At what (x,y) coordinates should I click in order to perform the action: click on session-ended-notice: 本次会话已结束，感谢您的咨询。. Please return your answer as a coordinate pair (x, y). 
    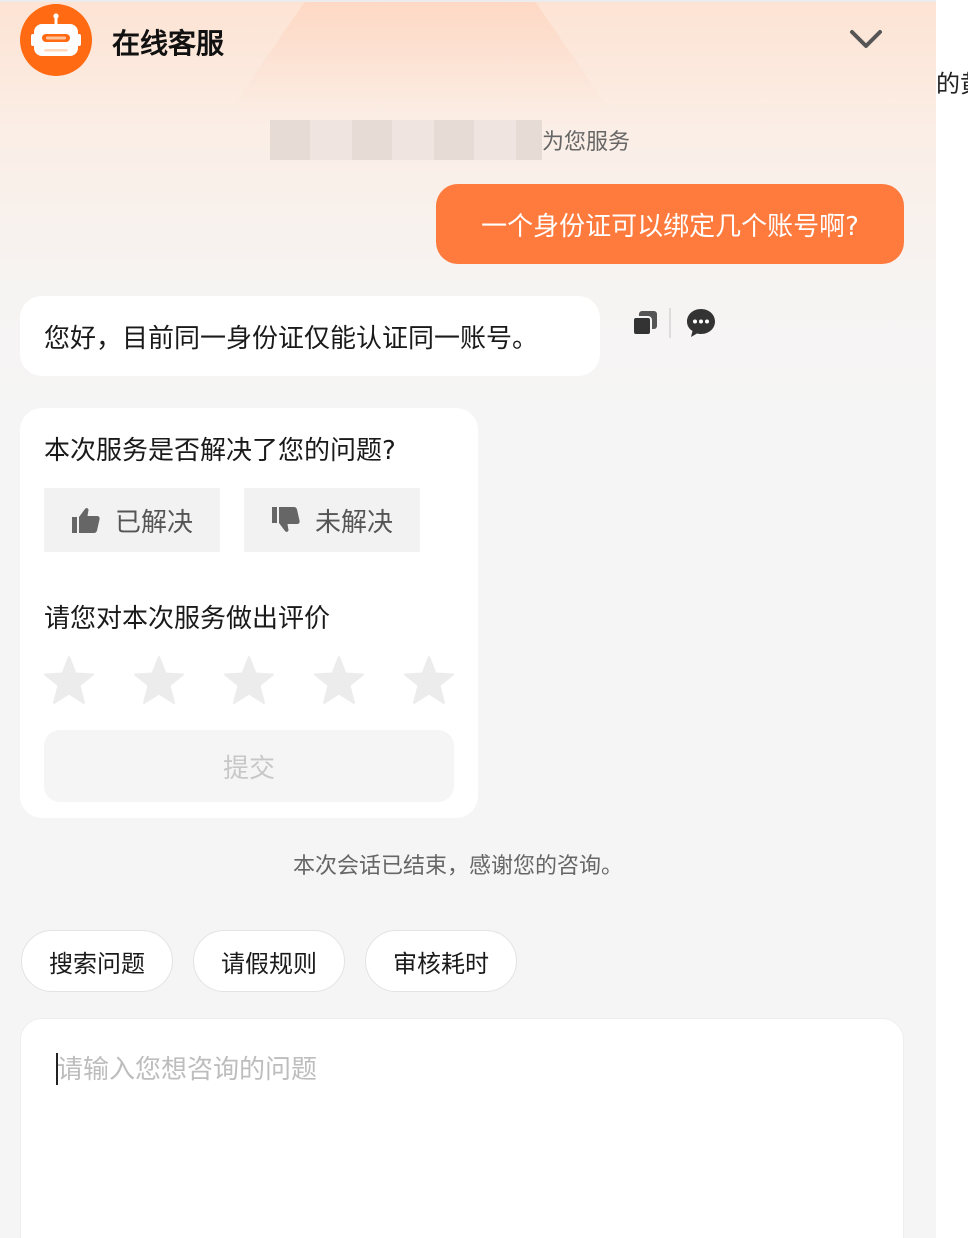
    Looking at the image, I should click on (457, 866).